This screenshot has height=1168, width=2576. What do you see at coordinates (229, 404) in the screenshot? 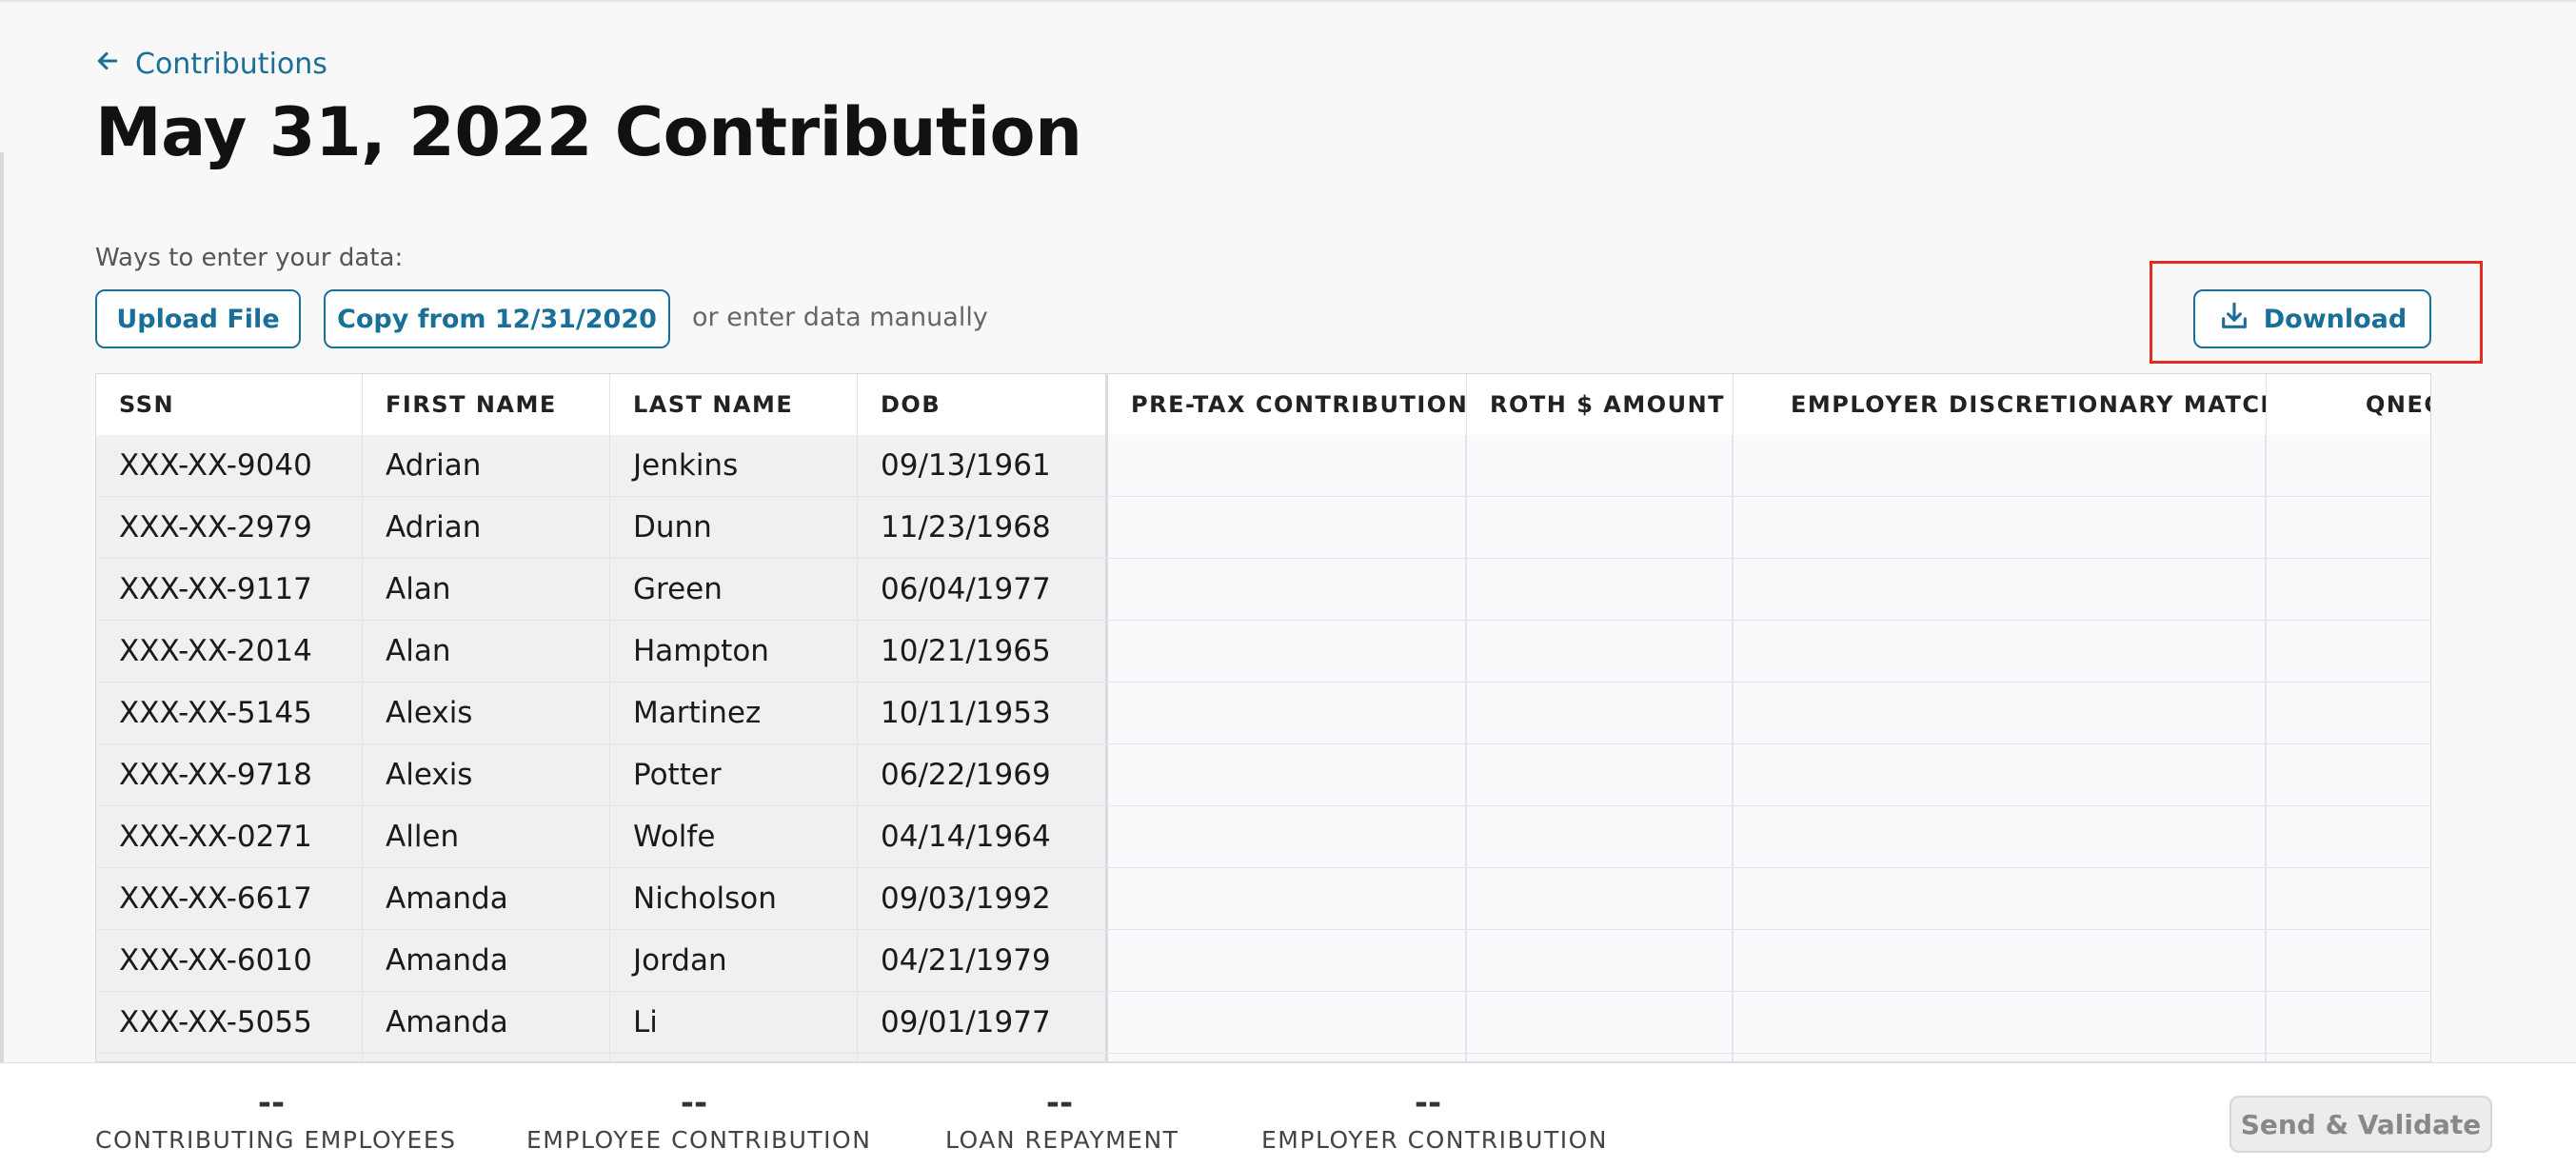
I see `header-ssn: SSN` at bounding box center [229, 404].